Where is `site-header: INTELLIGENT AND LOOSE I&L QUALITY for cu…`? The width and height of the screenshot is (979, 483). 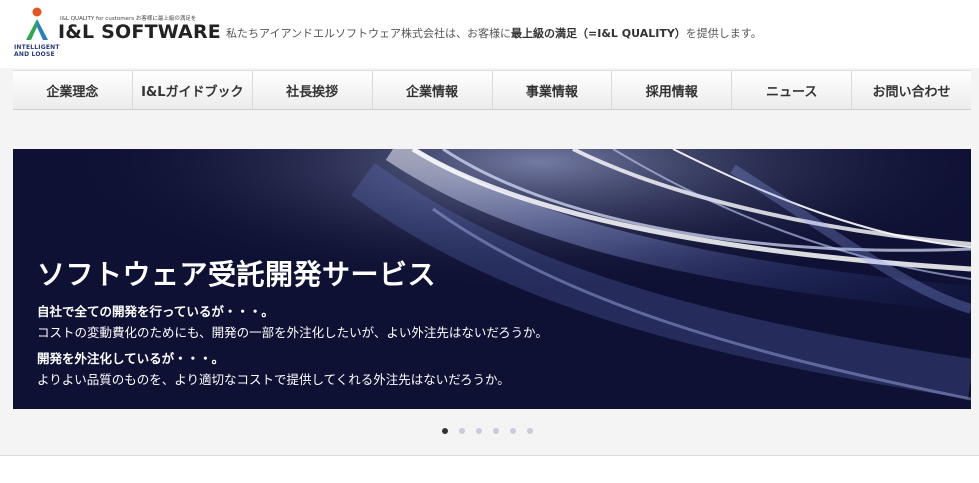 site-header: INTELLIGENT AND LOOSE I&L QUALITY for cu… is located at coordinates (489, 34).